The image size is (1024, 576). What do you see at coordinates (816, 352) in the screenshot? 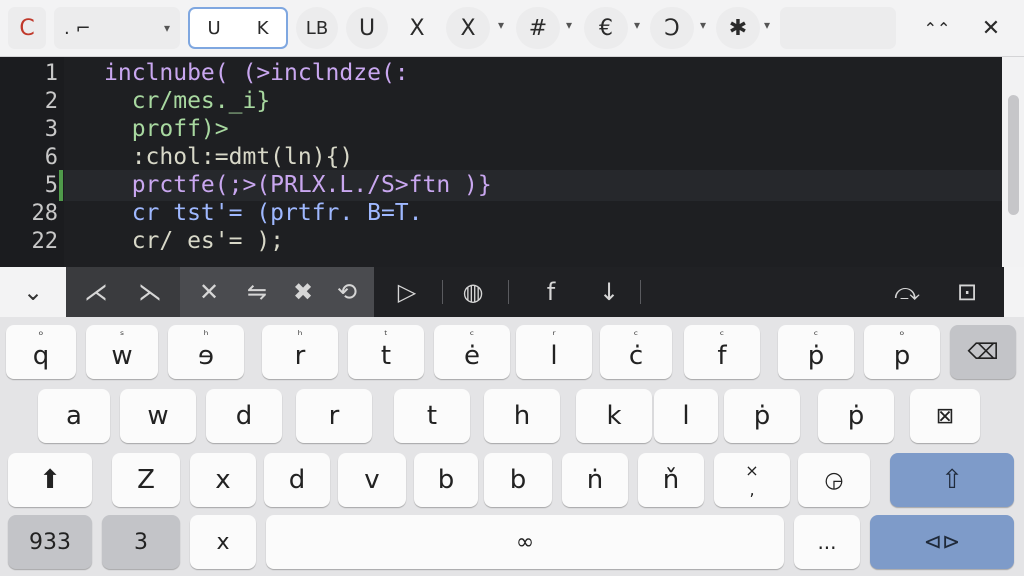
I see `key: ᶜṗ` at bounding box center [816, 352].